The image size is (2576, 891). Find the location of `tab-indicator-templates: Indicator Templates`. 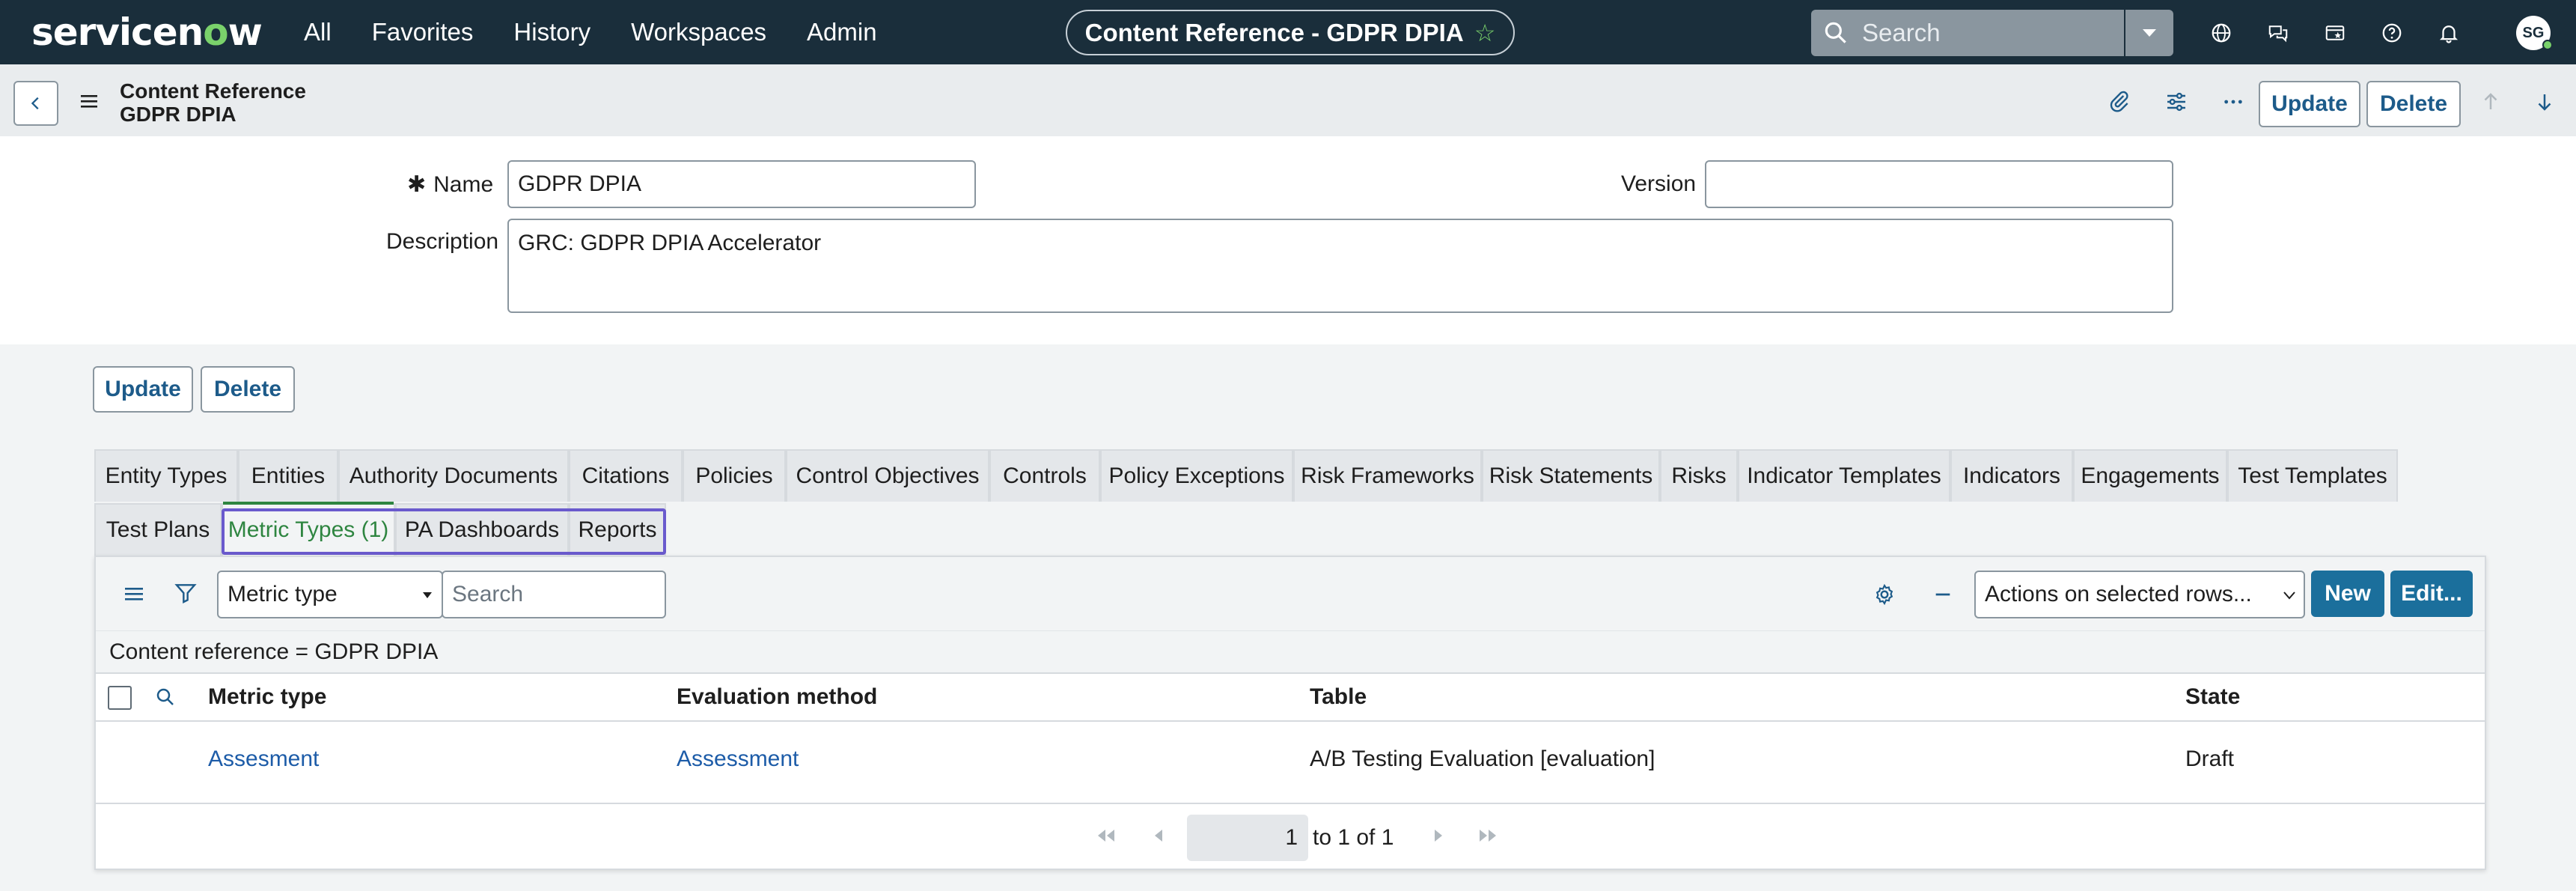

tab-indicator-templates: Indicator Templates is located at coordinates (1844, 475).